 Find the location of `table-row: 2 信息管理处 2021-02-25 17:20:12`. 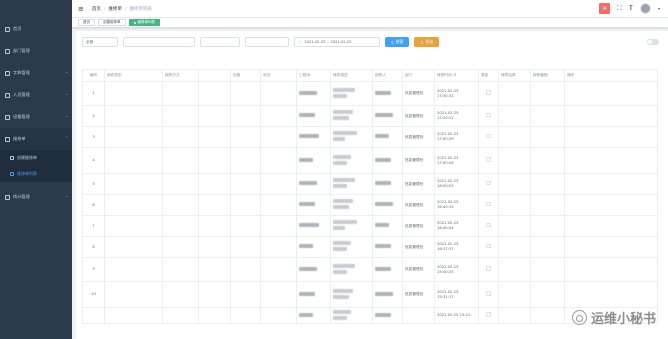

table-row: 2 信息管理处 2021-02-25 17:20:12 is located at coordinates (370, 116).